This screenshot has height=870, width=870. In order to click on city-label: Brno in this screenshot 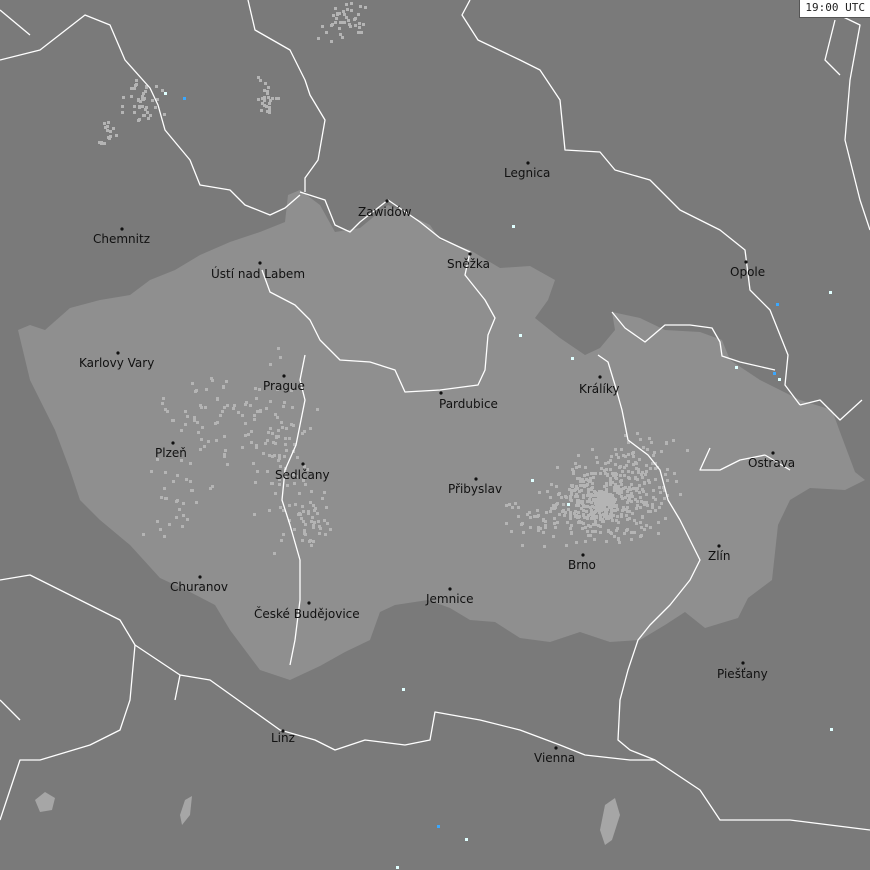, I will do `click(582, 565)`.